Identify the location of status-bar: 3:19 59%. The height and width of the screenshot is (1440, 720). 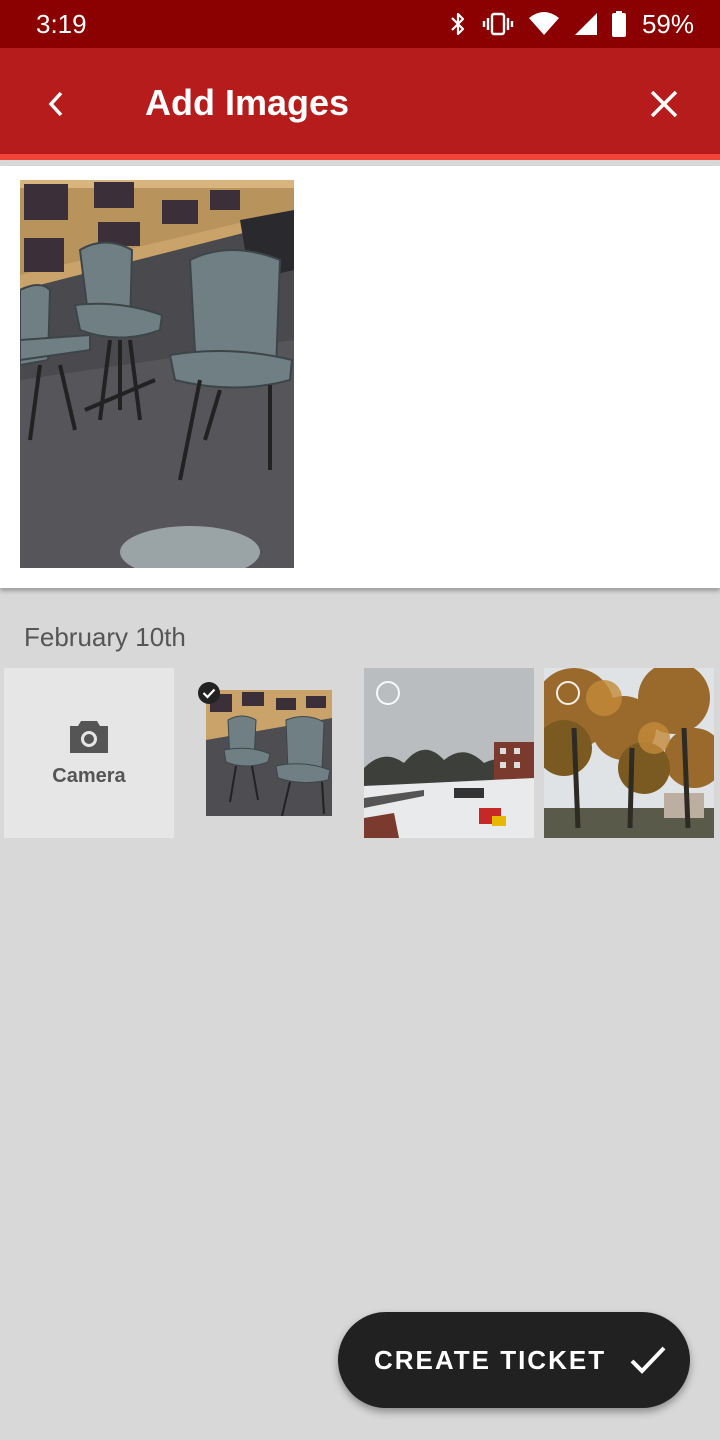
(360, 24).